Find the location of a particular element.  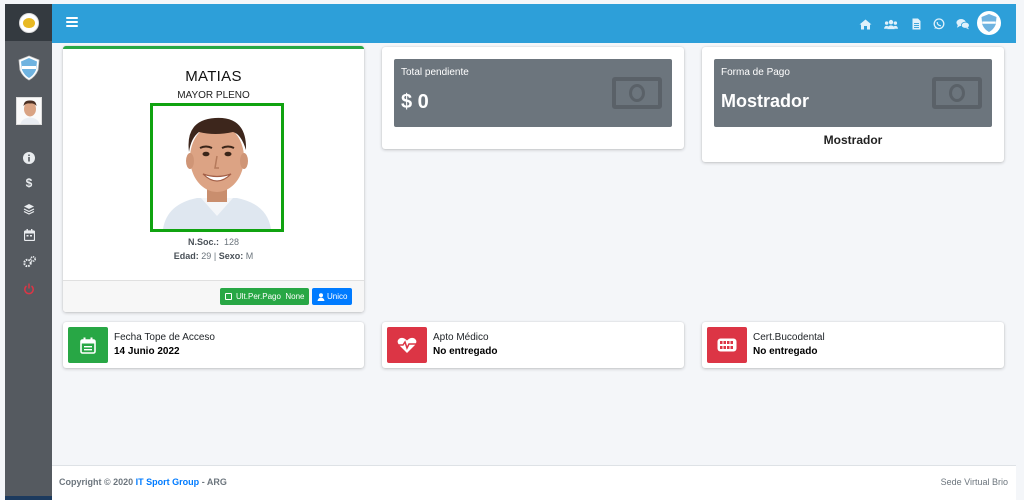

pending-amount: $ 0 is located at coordinates (415, 102).